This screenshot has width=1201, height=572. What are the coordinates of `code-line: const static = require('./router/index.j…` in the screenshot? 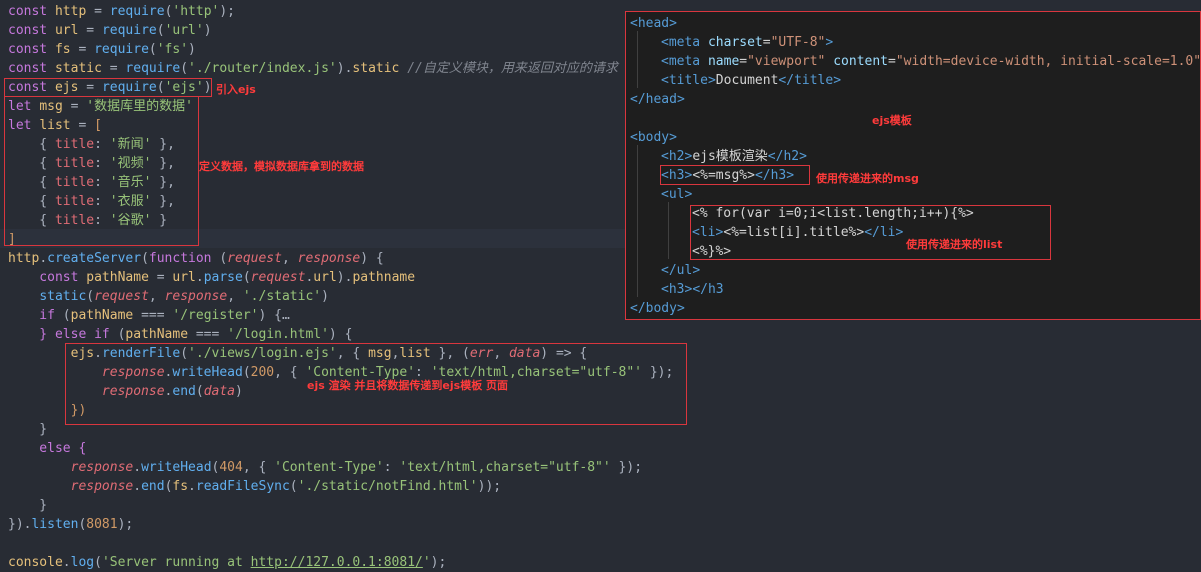 It's located at (313, 68).